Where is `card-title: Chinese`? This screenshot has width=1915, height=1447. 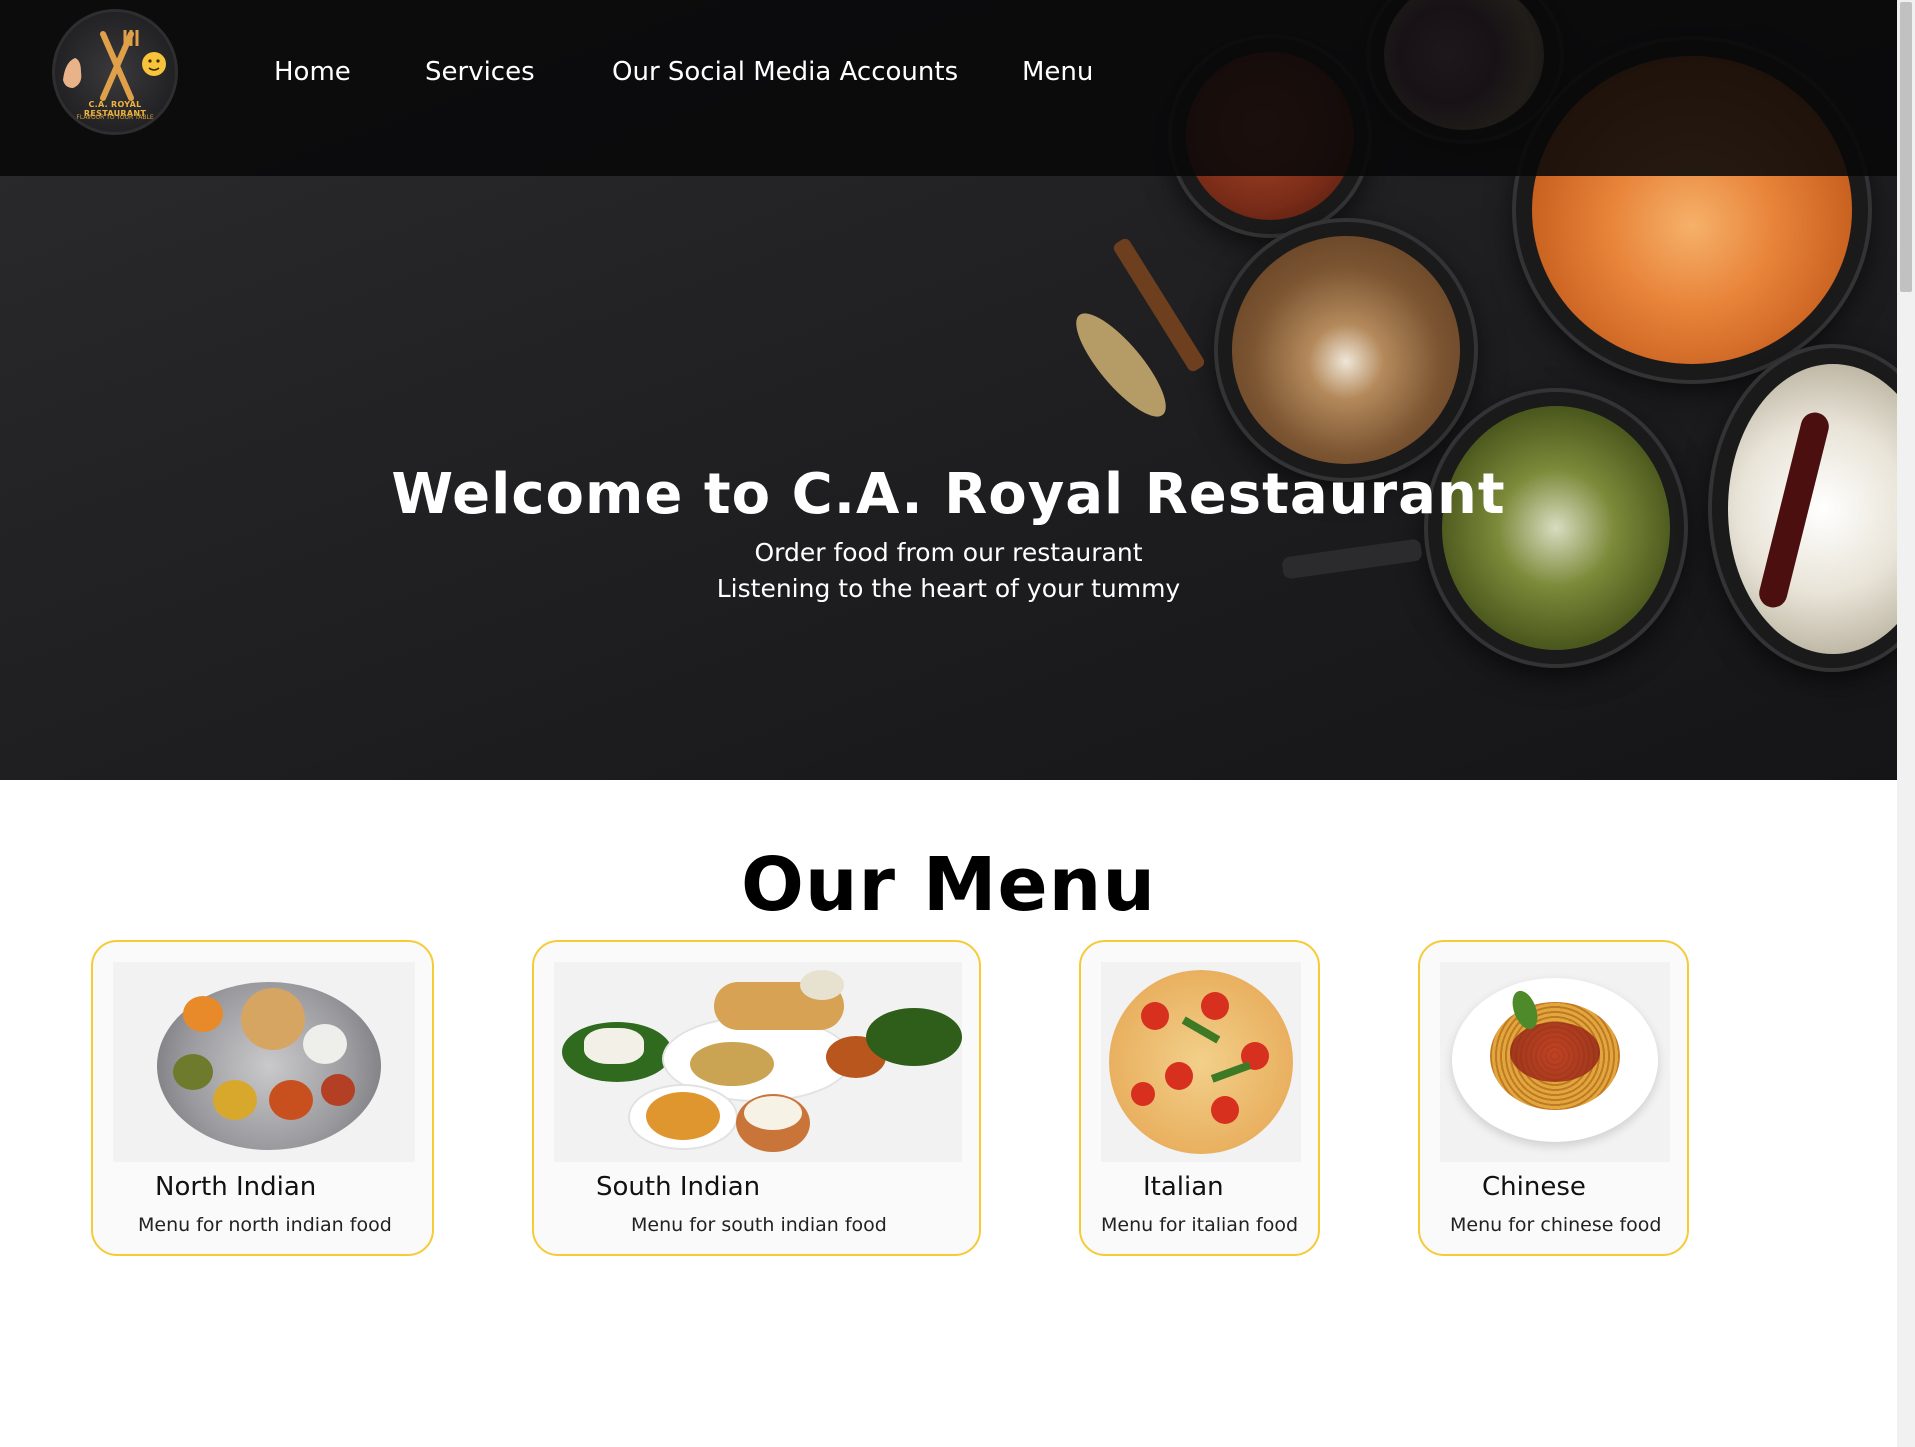
card-title: Chinese is located at coordinates (1534, 1187).